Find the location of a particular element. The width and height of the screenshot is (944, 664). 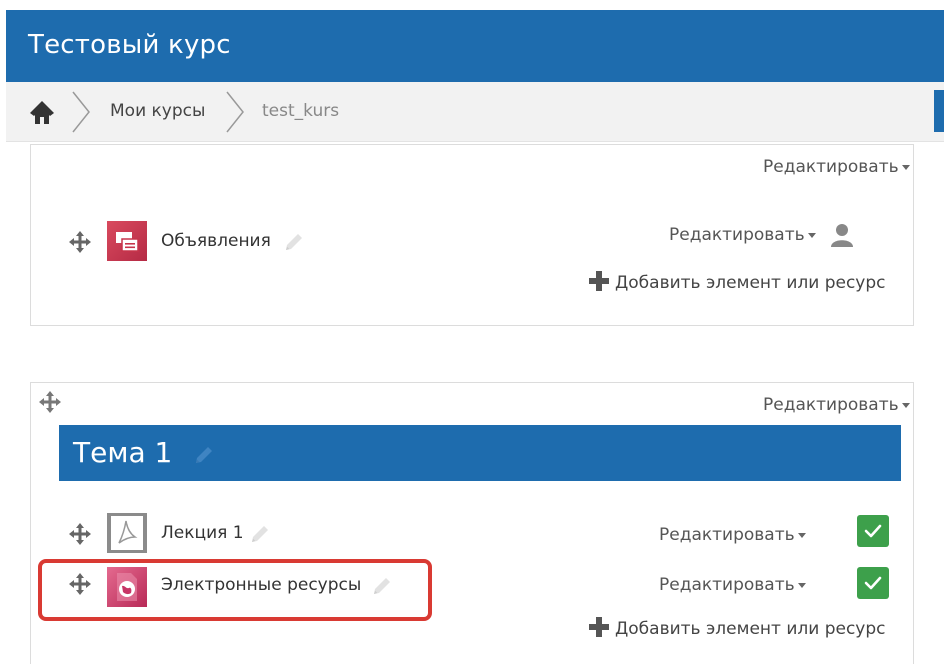

activity-name: Электронные ресурсы is located at coordinates (261, 585).